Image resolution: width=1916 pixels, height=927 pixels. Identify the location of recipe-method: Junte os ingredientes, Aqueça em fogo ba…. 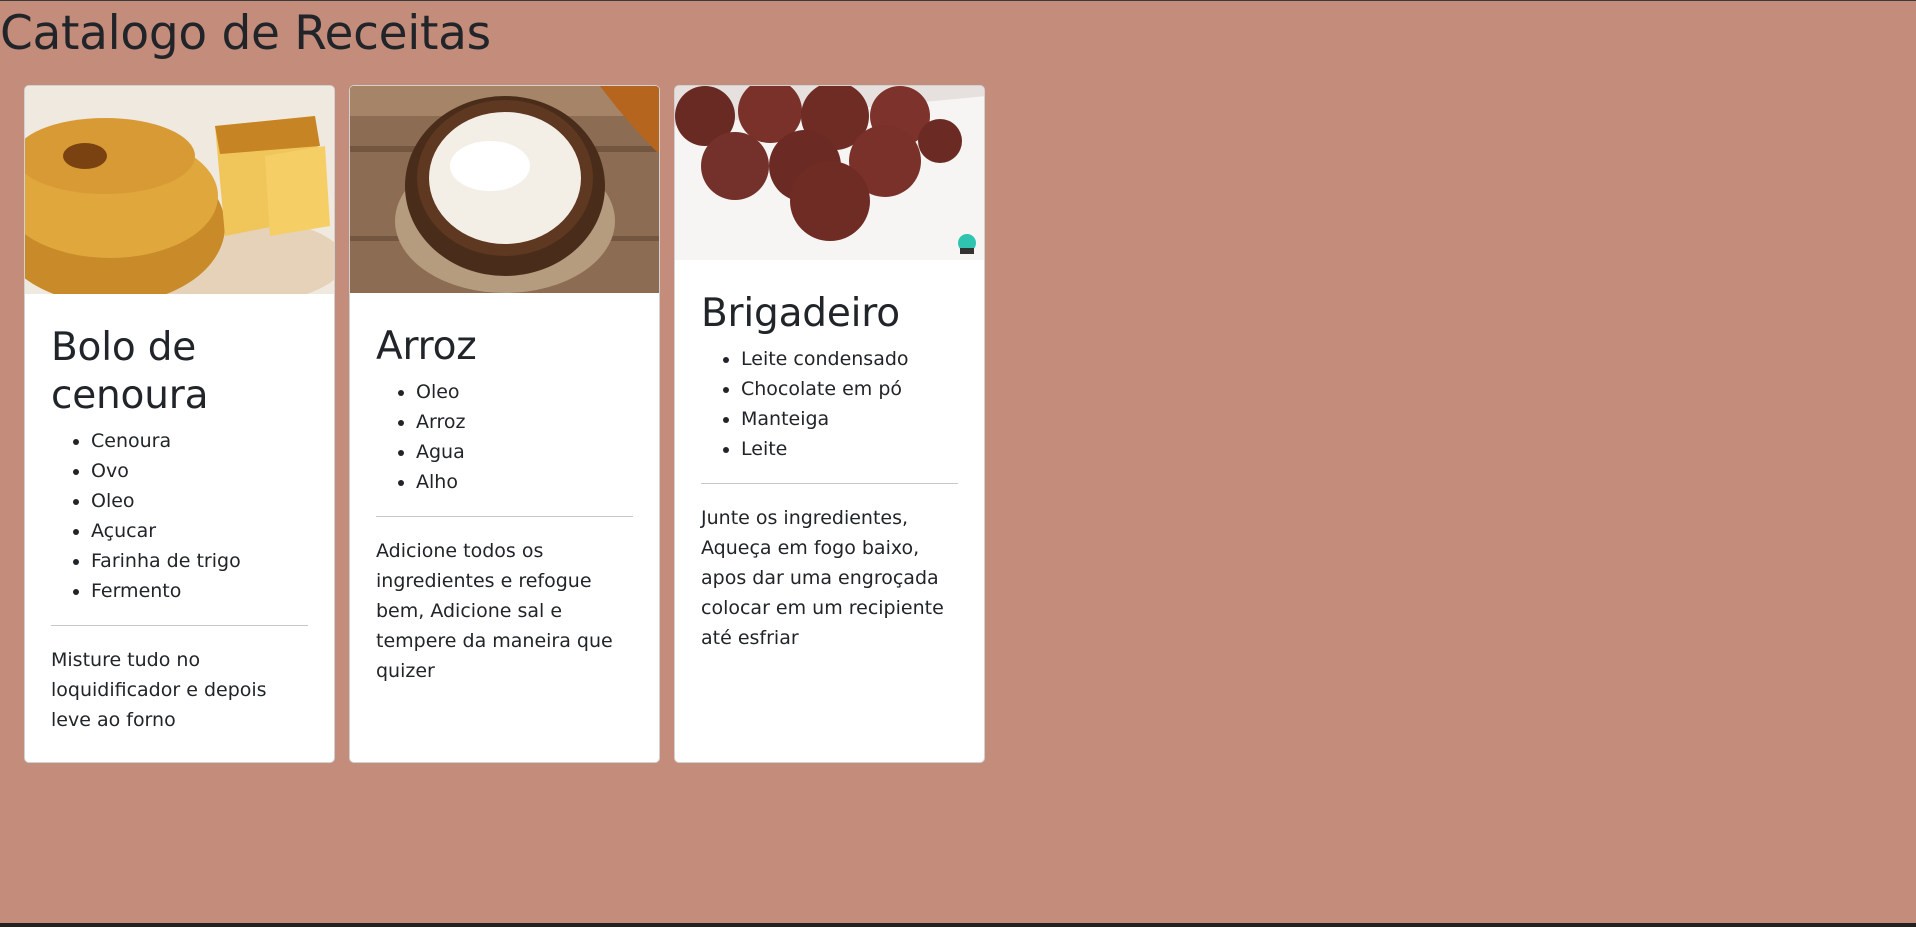
(822, 578).